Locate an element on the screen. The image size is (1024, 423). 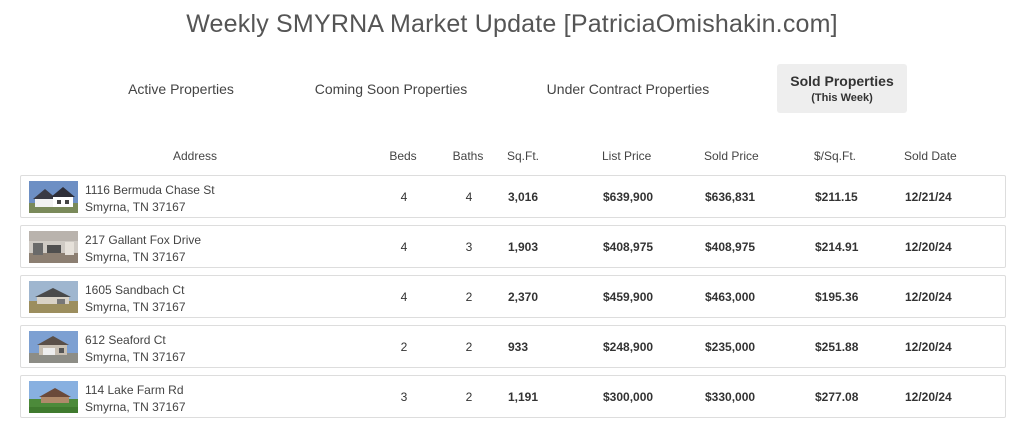
street-address: 1116 Bermuda Chase St is located at coordinates (150, 190).